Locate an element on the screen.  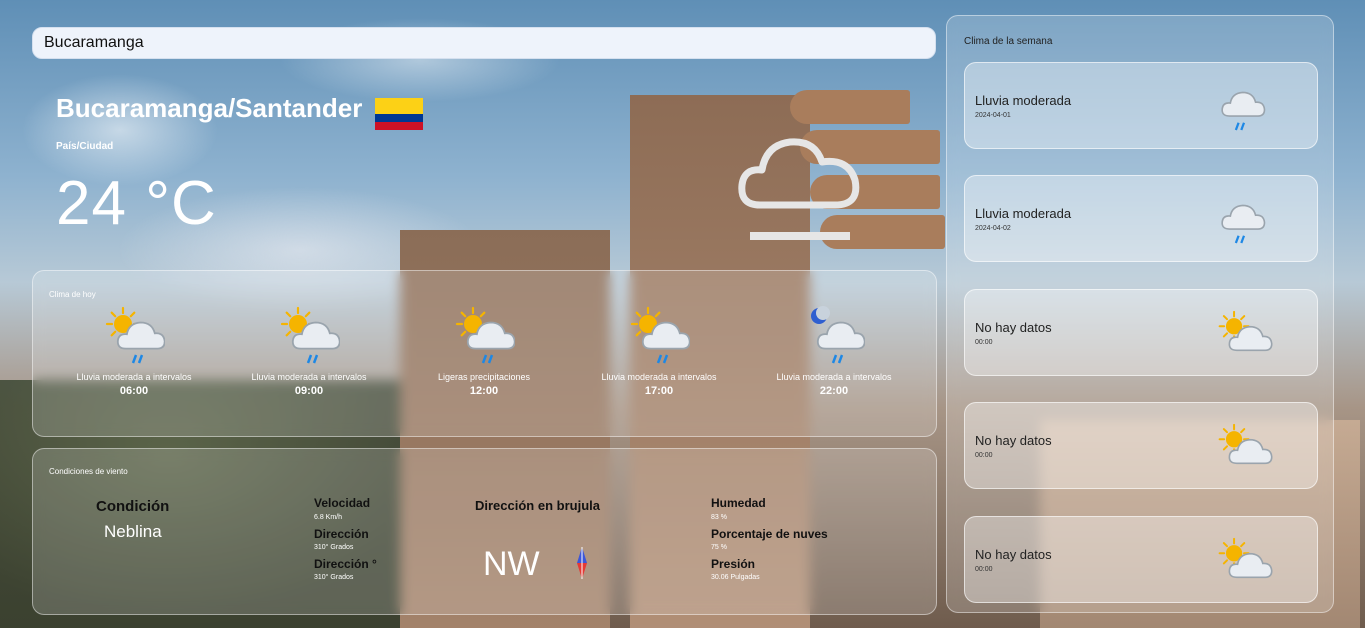
compass-needle-icon is located at coordinates (582, 563).